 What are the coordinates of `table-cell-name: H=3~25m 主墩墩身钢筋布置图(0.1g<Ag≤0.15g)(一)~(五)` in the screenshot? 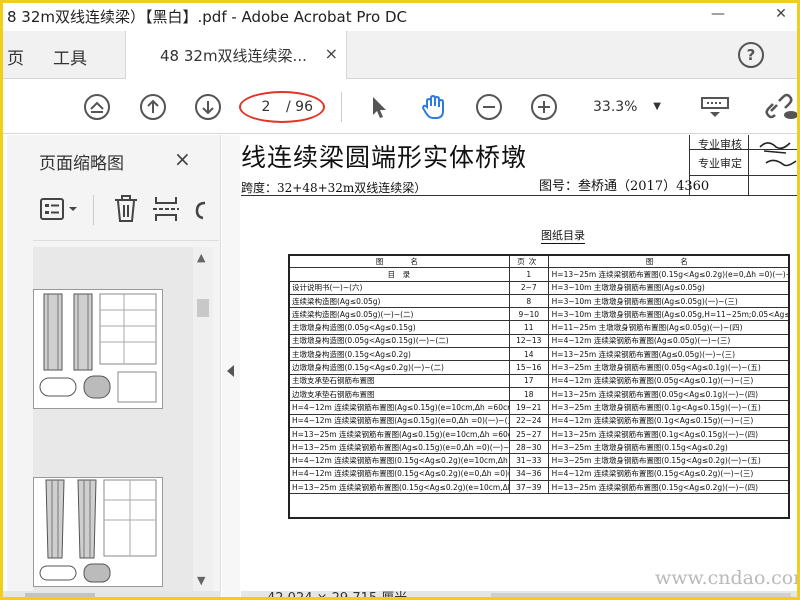 It's located at (669, 407).